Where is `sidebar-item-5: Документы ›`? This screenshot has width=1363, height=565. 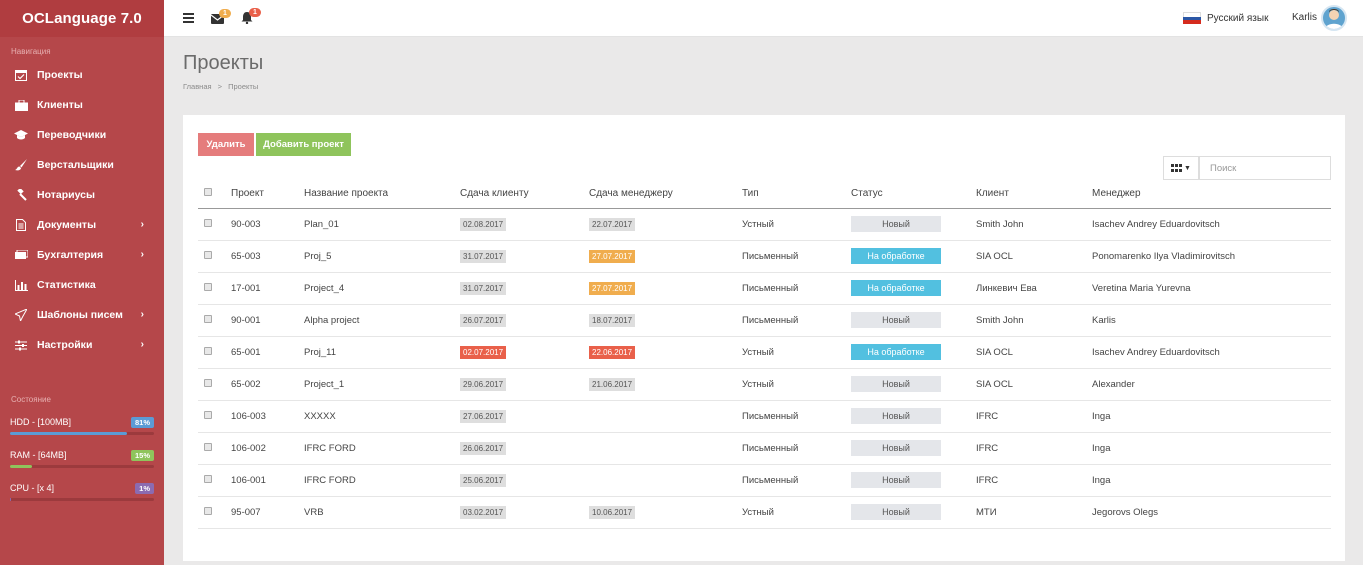 sidebar-item-5: Документы › is located at coordinates (82, 225).